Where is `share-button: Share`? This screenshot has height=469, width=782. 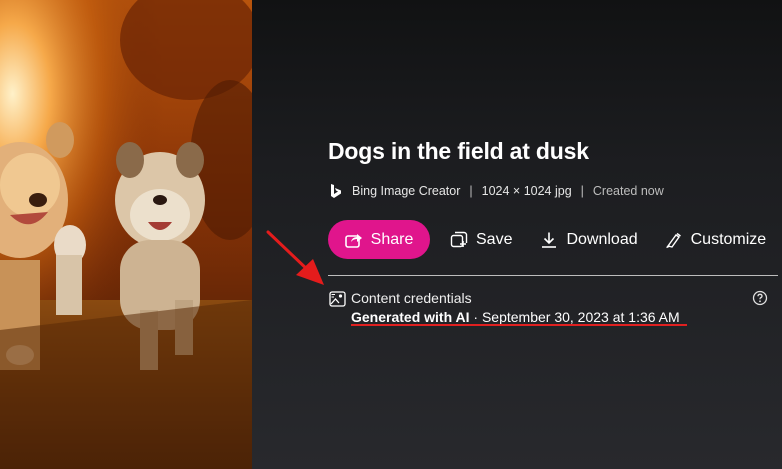 share-button: Share is located at coordinates (379, 239).